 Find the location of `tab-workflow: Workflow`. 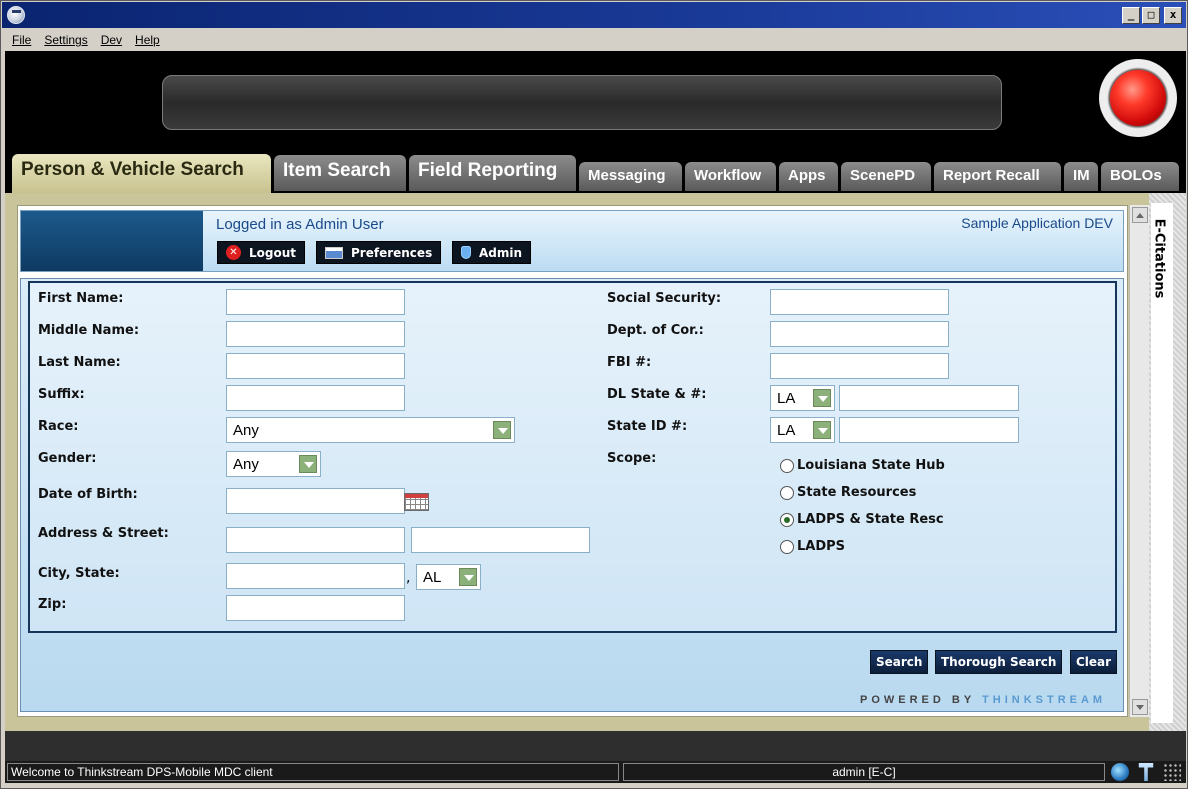

tab-workflow: Workflow is located at coordinates (730, 176).